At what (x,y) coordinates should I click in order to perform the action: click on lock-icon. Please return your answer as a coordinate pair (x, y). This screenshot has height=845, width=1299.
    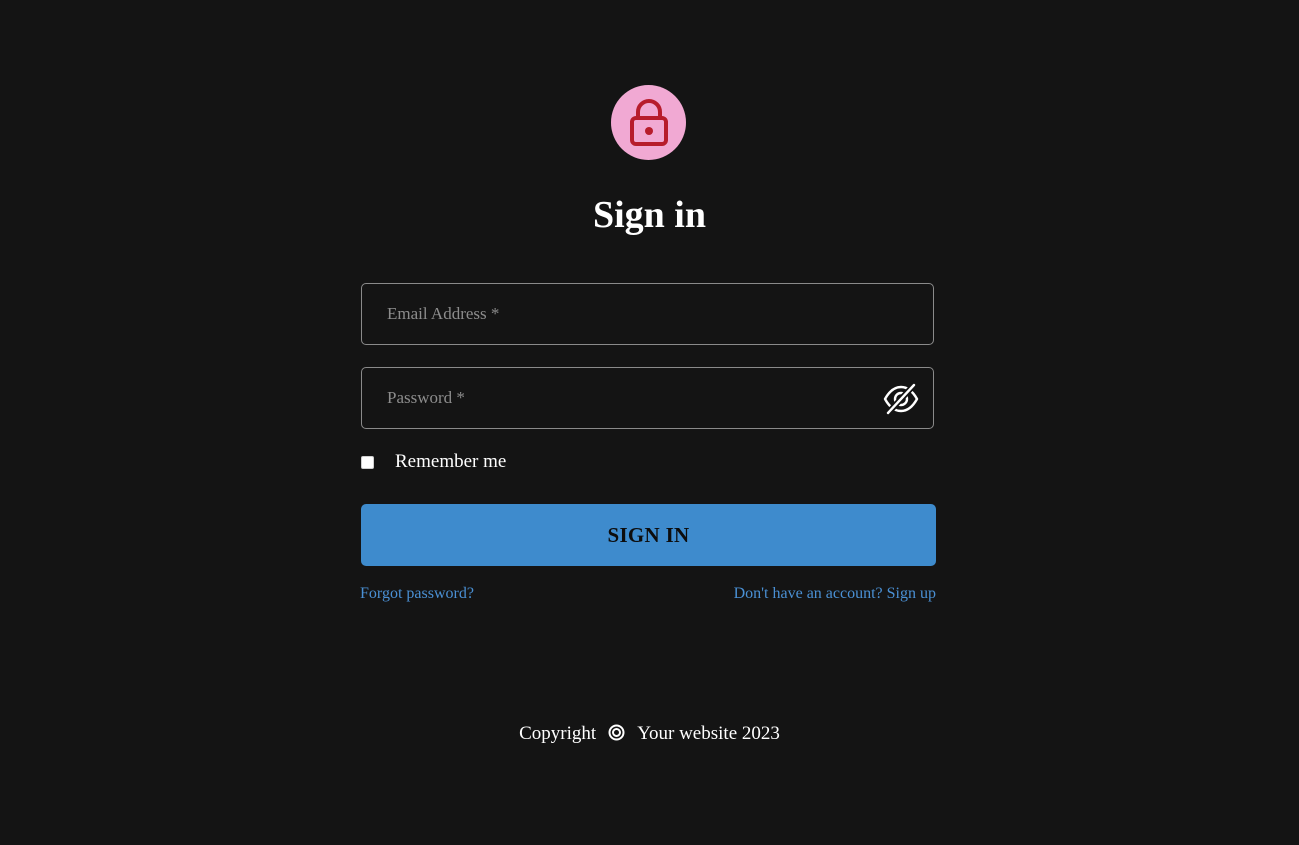
    Looking at the image, I should click on (649, 123).